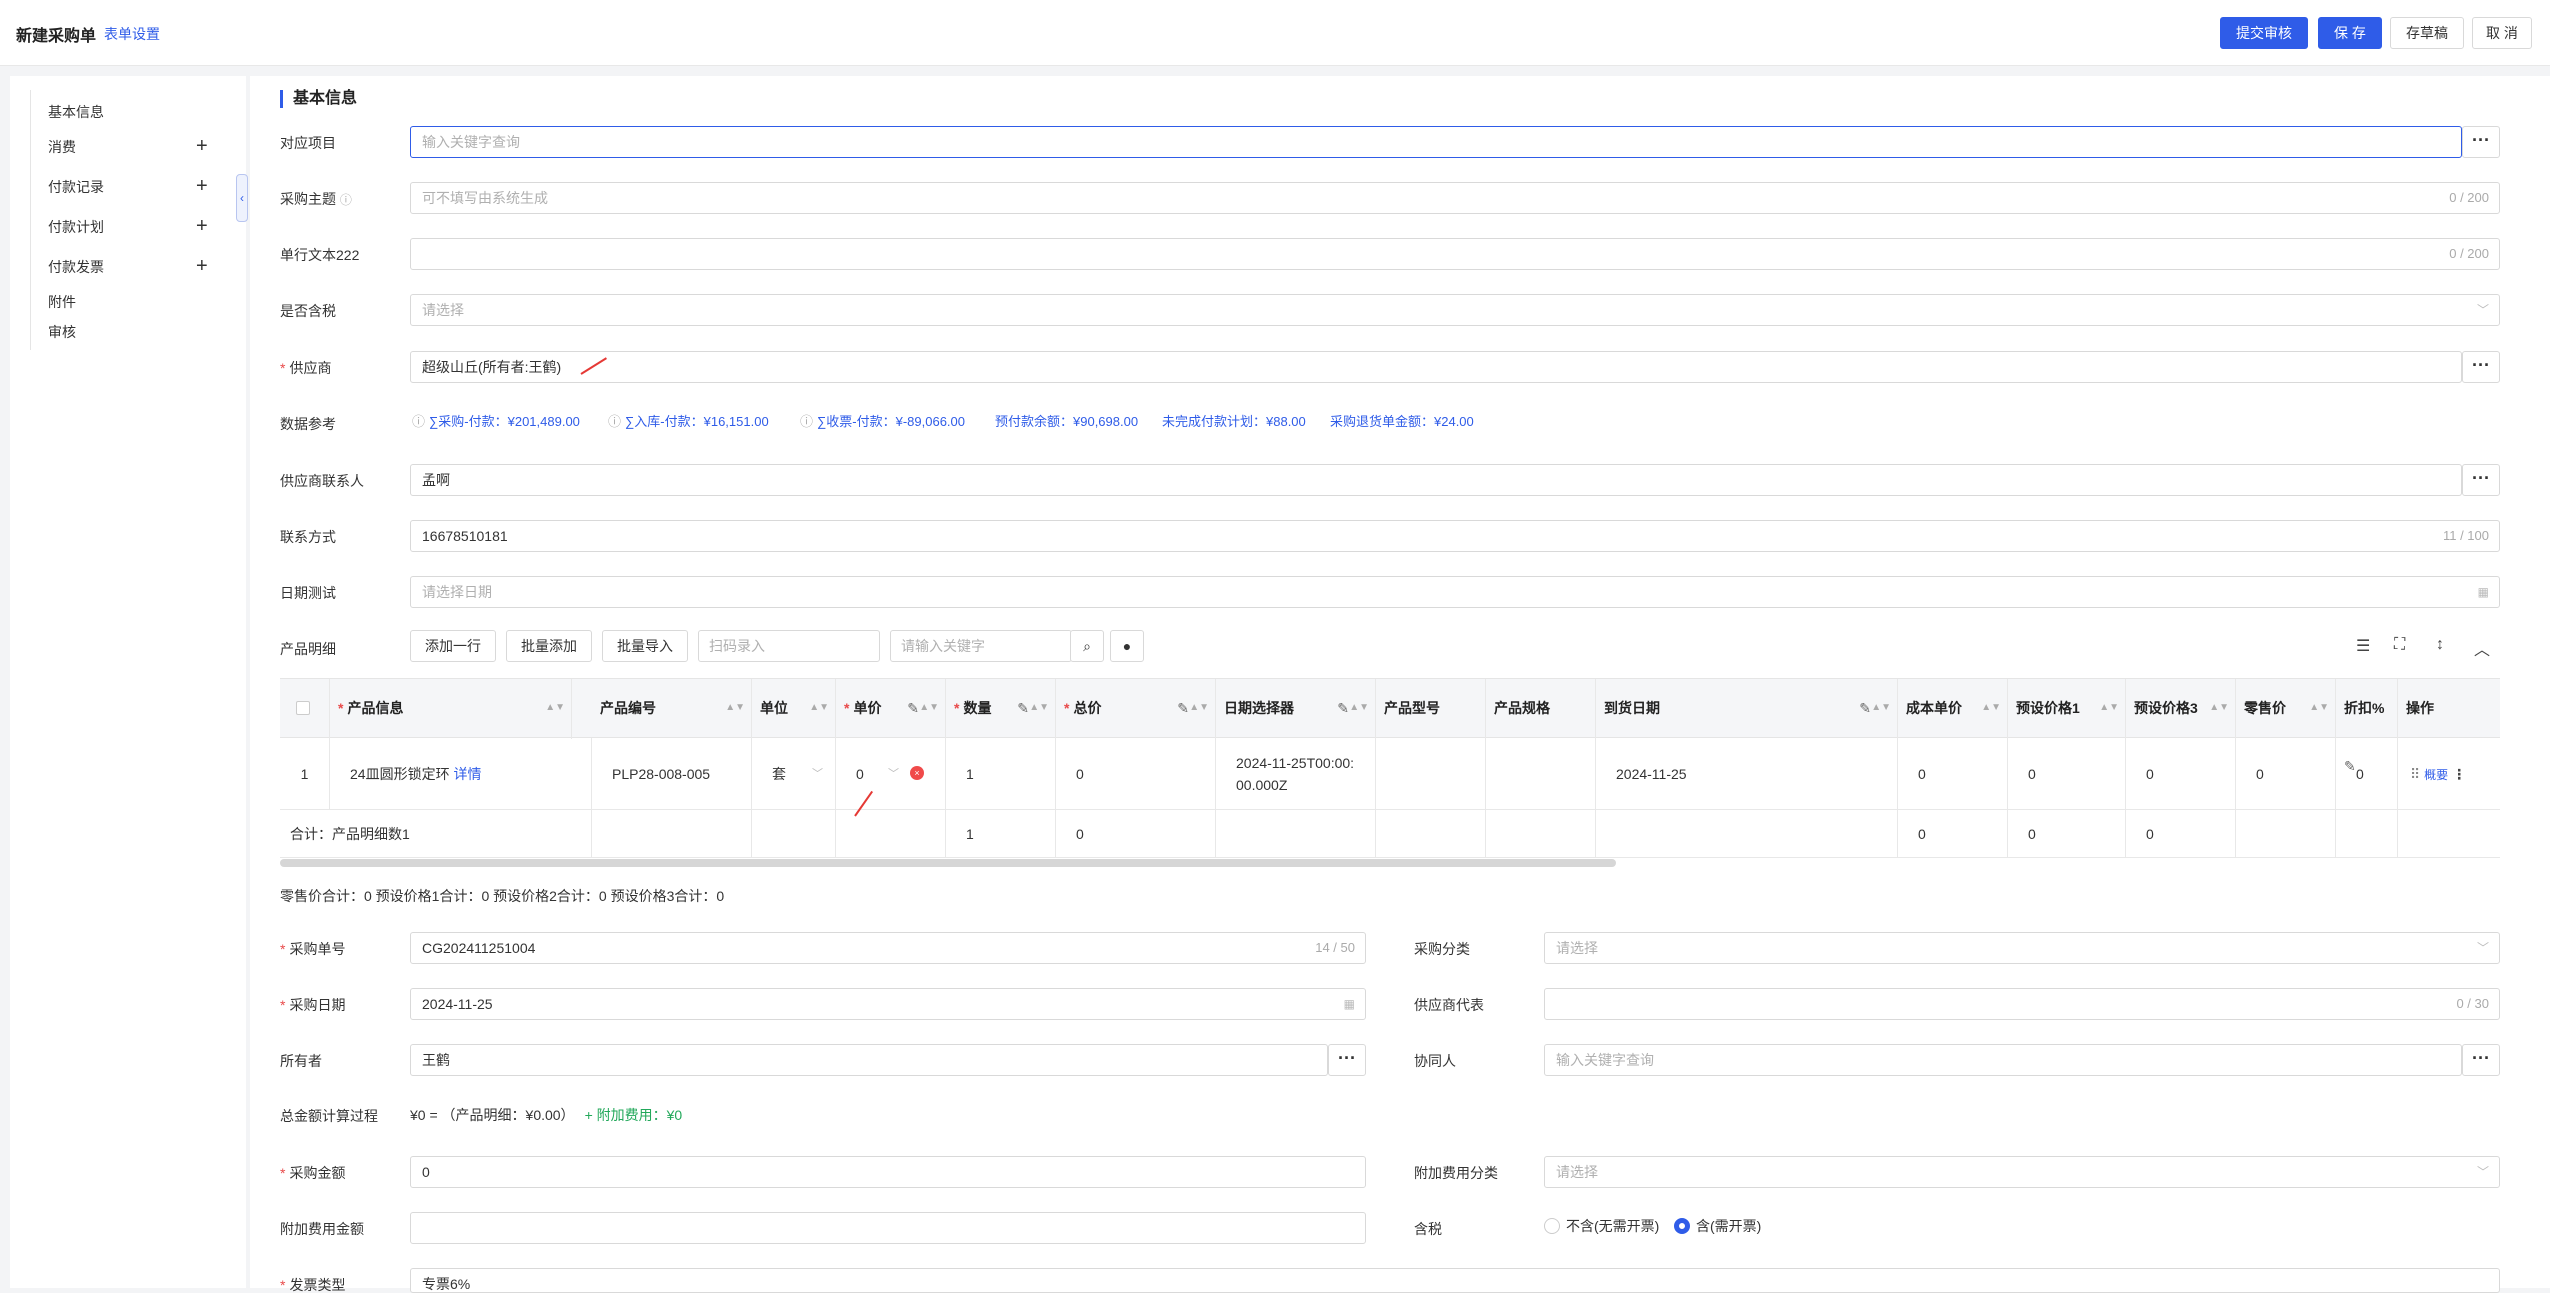  I want to click on data-ref-item: ⓘ ∑采购-付款：¥201,489.00, so click(496, 420).